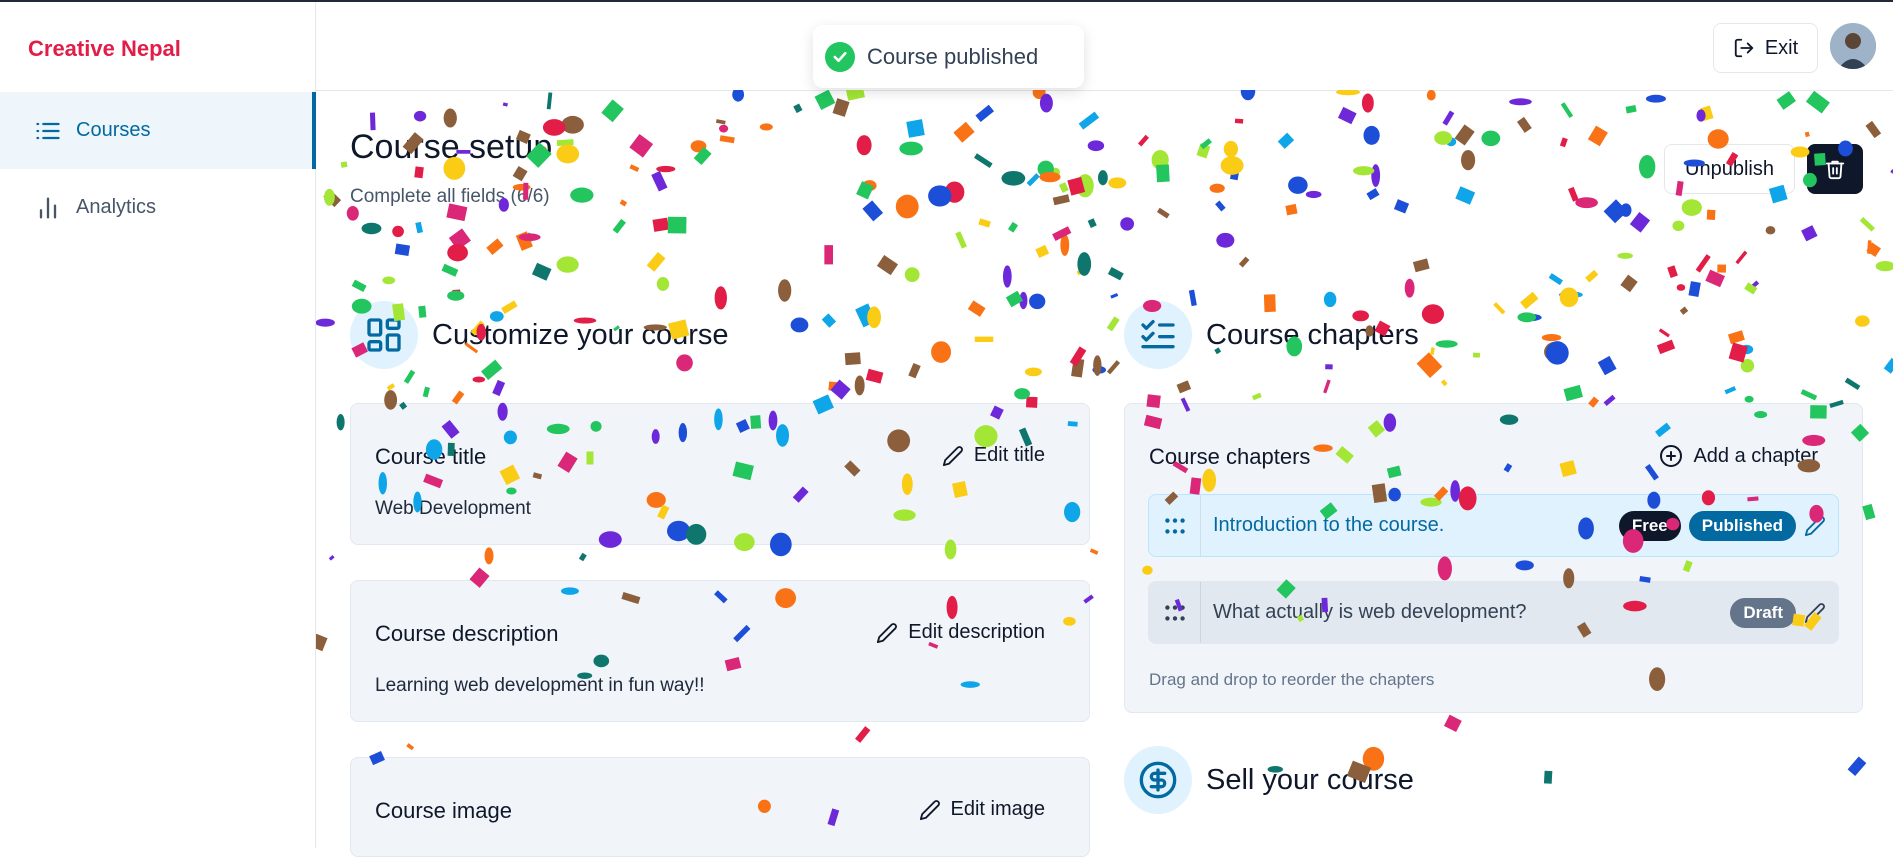 The height and width of the screenshot is (857, 1893). What do you see at coordinates (982, 809) in the screenshot?
I see `edit-image-button: Edit image` at bounding box center [982, 809].